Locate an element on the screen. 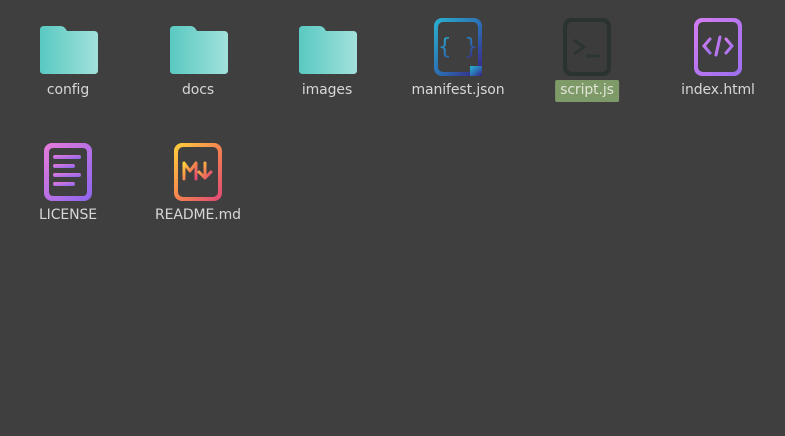 This screenshot has width=785, height=436. file-label: images is located at coordinates (327, 90).